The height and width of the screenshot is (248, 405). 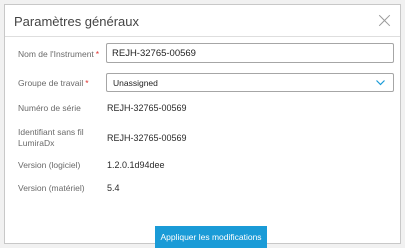 What do you see at coordinates (49, 165) in the screenshot?
I see `software-version-label: Version (logiciel)` at bounding box center [49, 165].